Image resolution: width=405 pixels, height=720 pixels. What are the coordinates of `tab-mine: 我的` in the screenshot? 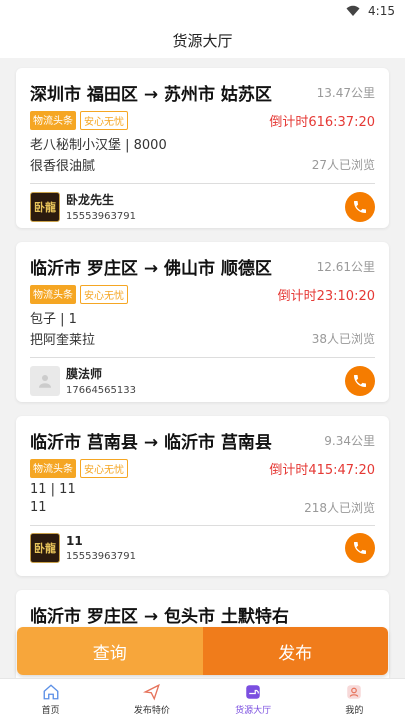 It's located at (354, 699).